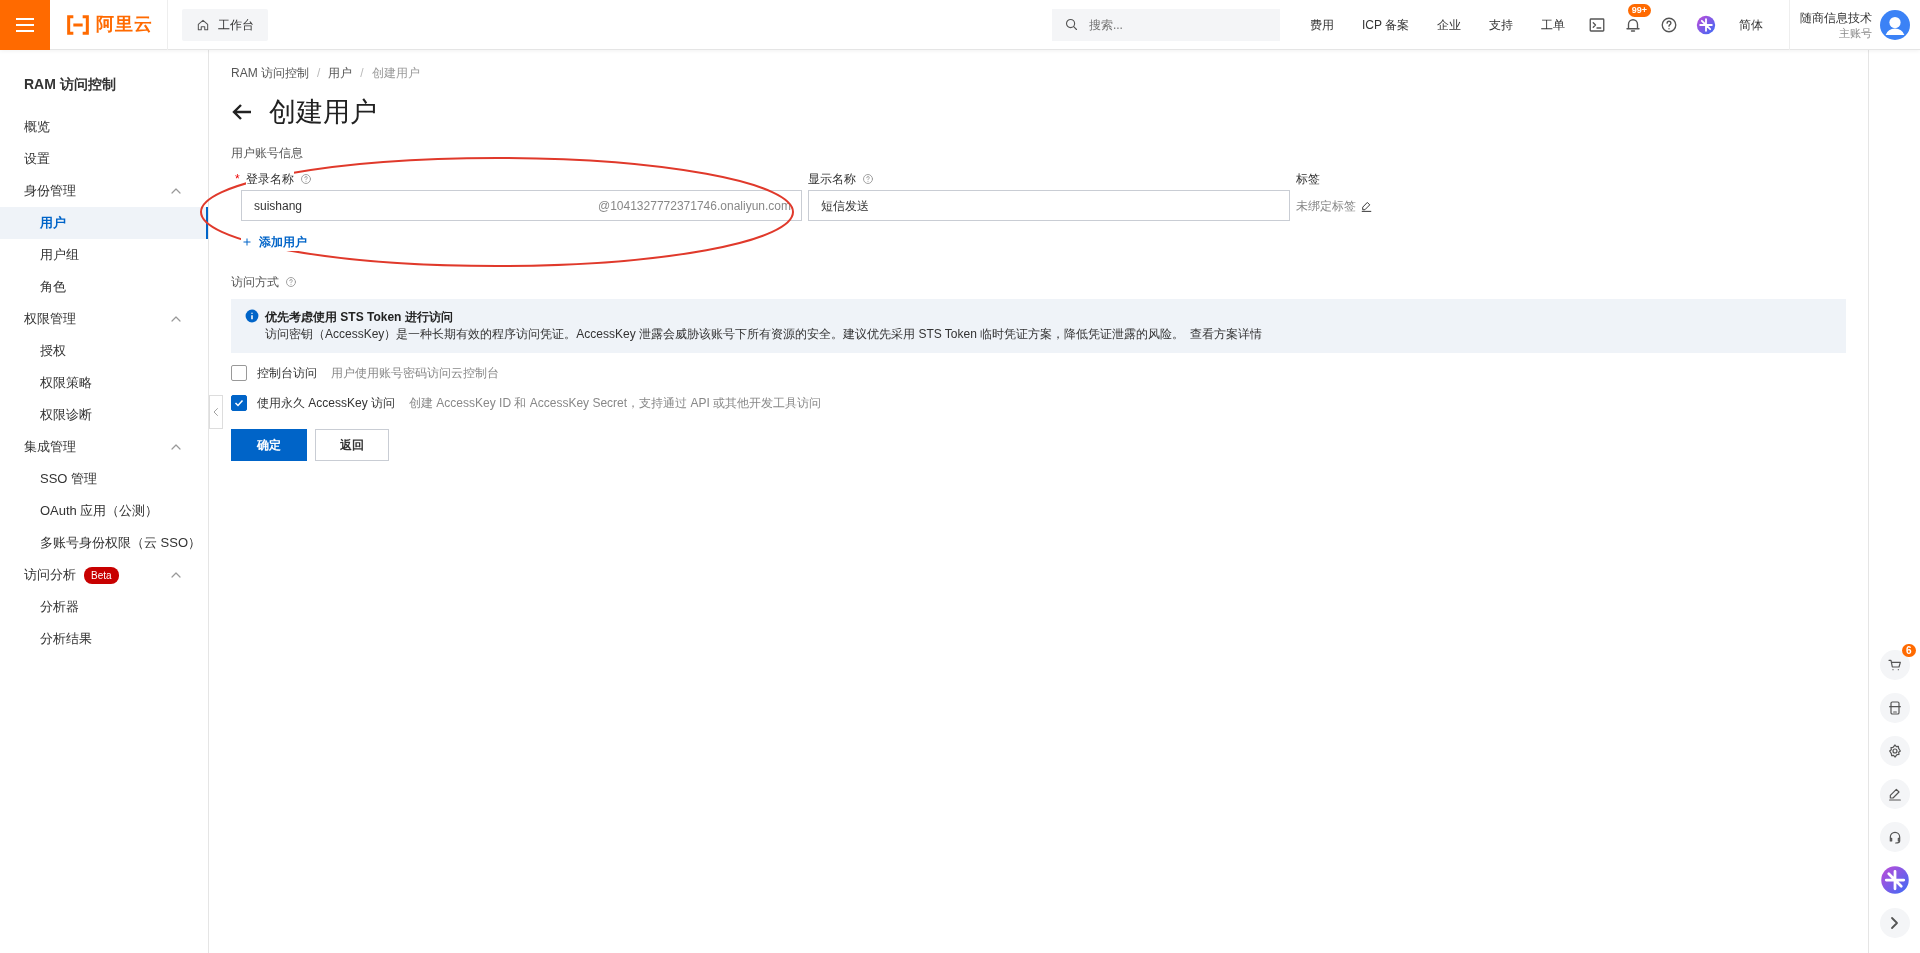 The image size is (1920, 953). Describe the element at coordinates (237, 180) in the screenshot. I see `required-mark: *` at that location.